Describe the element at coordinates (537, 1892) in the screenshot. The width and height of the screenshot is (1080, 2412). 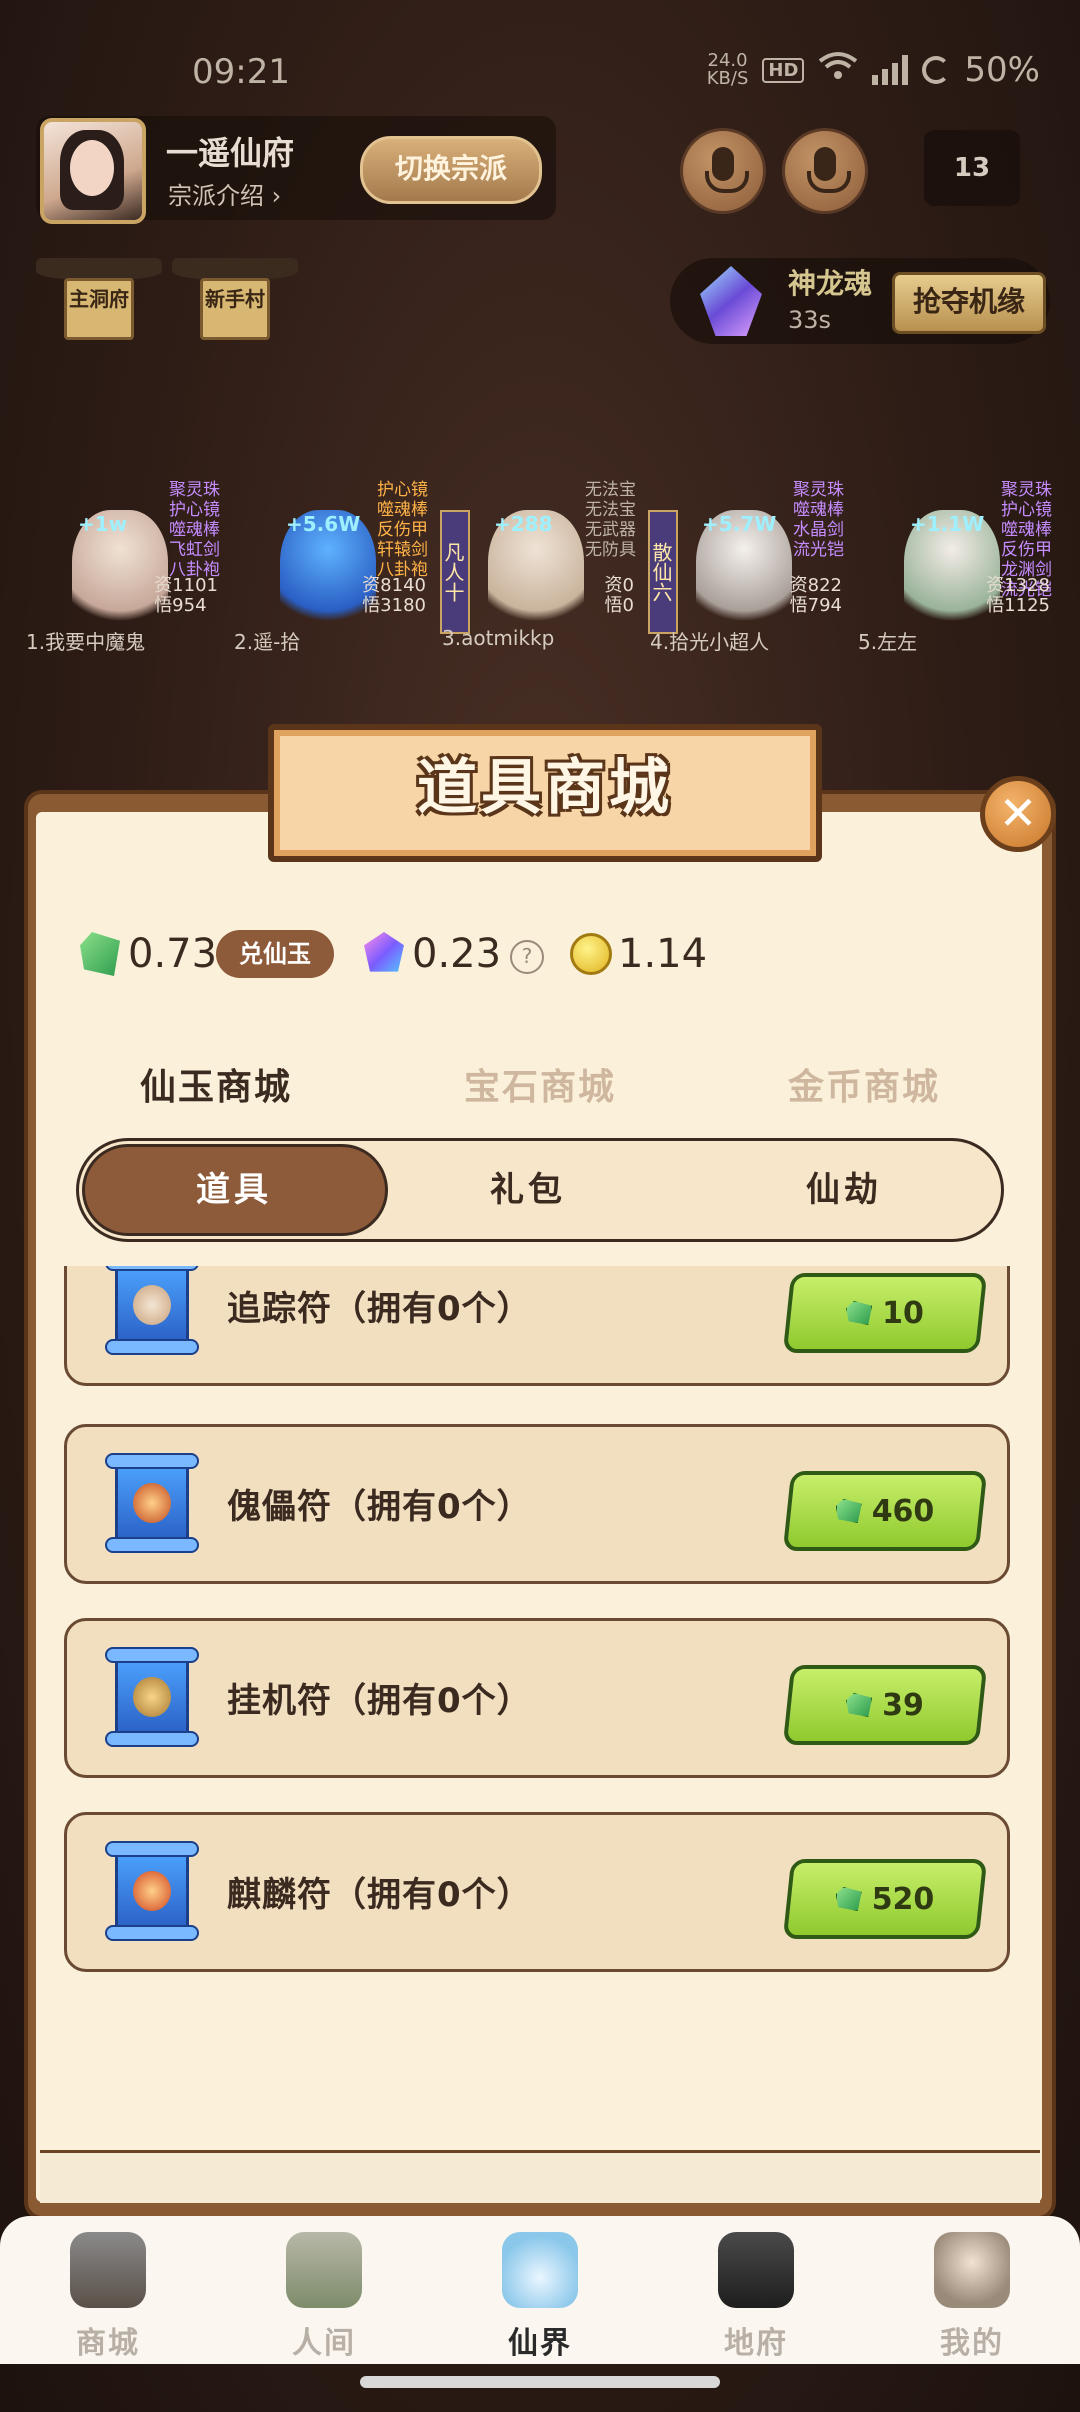
I see `list-item: 麒麟符（拥有0个） 520` at that location.